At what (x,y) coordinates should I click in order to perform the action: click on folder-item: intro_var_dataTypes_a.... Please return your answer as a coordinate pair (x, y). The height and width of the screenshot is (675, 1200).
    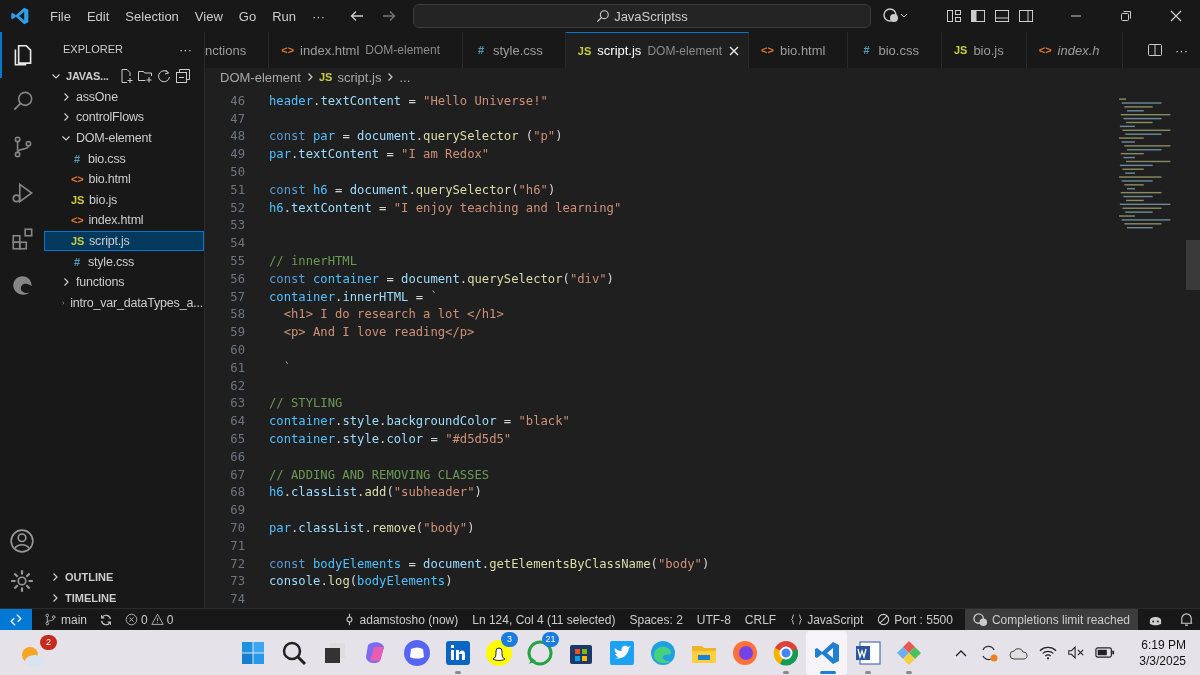
    Looking at the image, I should click on (124, 303).